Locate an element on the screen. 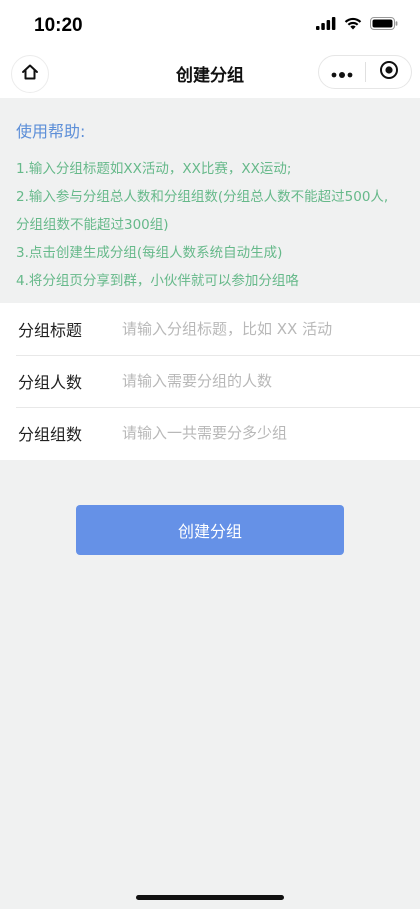 The width and height of the screenshot is (420, 909). help-line: 3.点击创建生成分组(每组人数系统自动生成) is located at coordinates (149, 253).